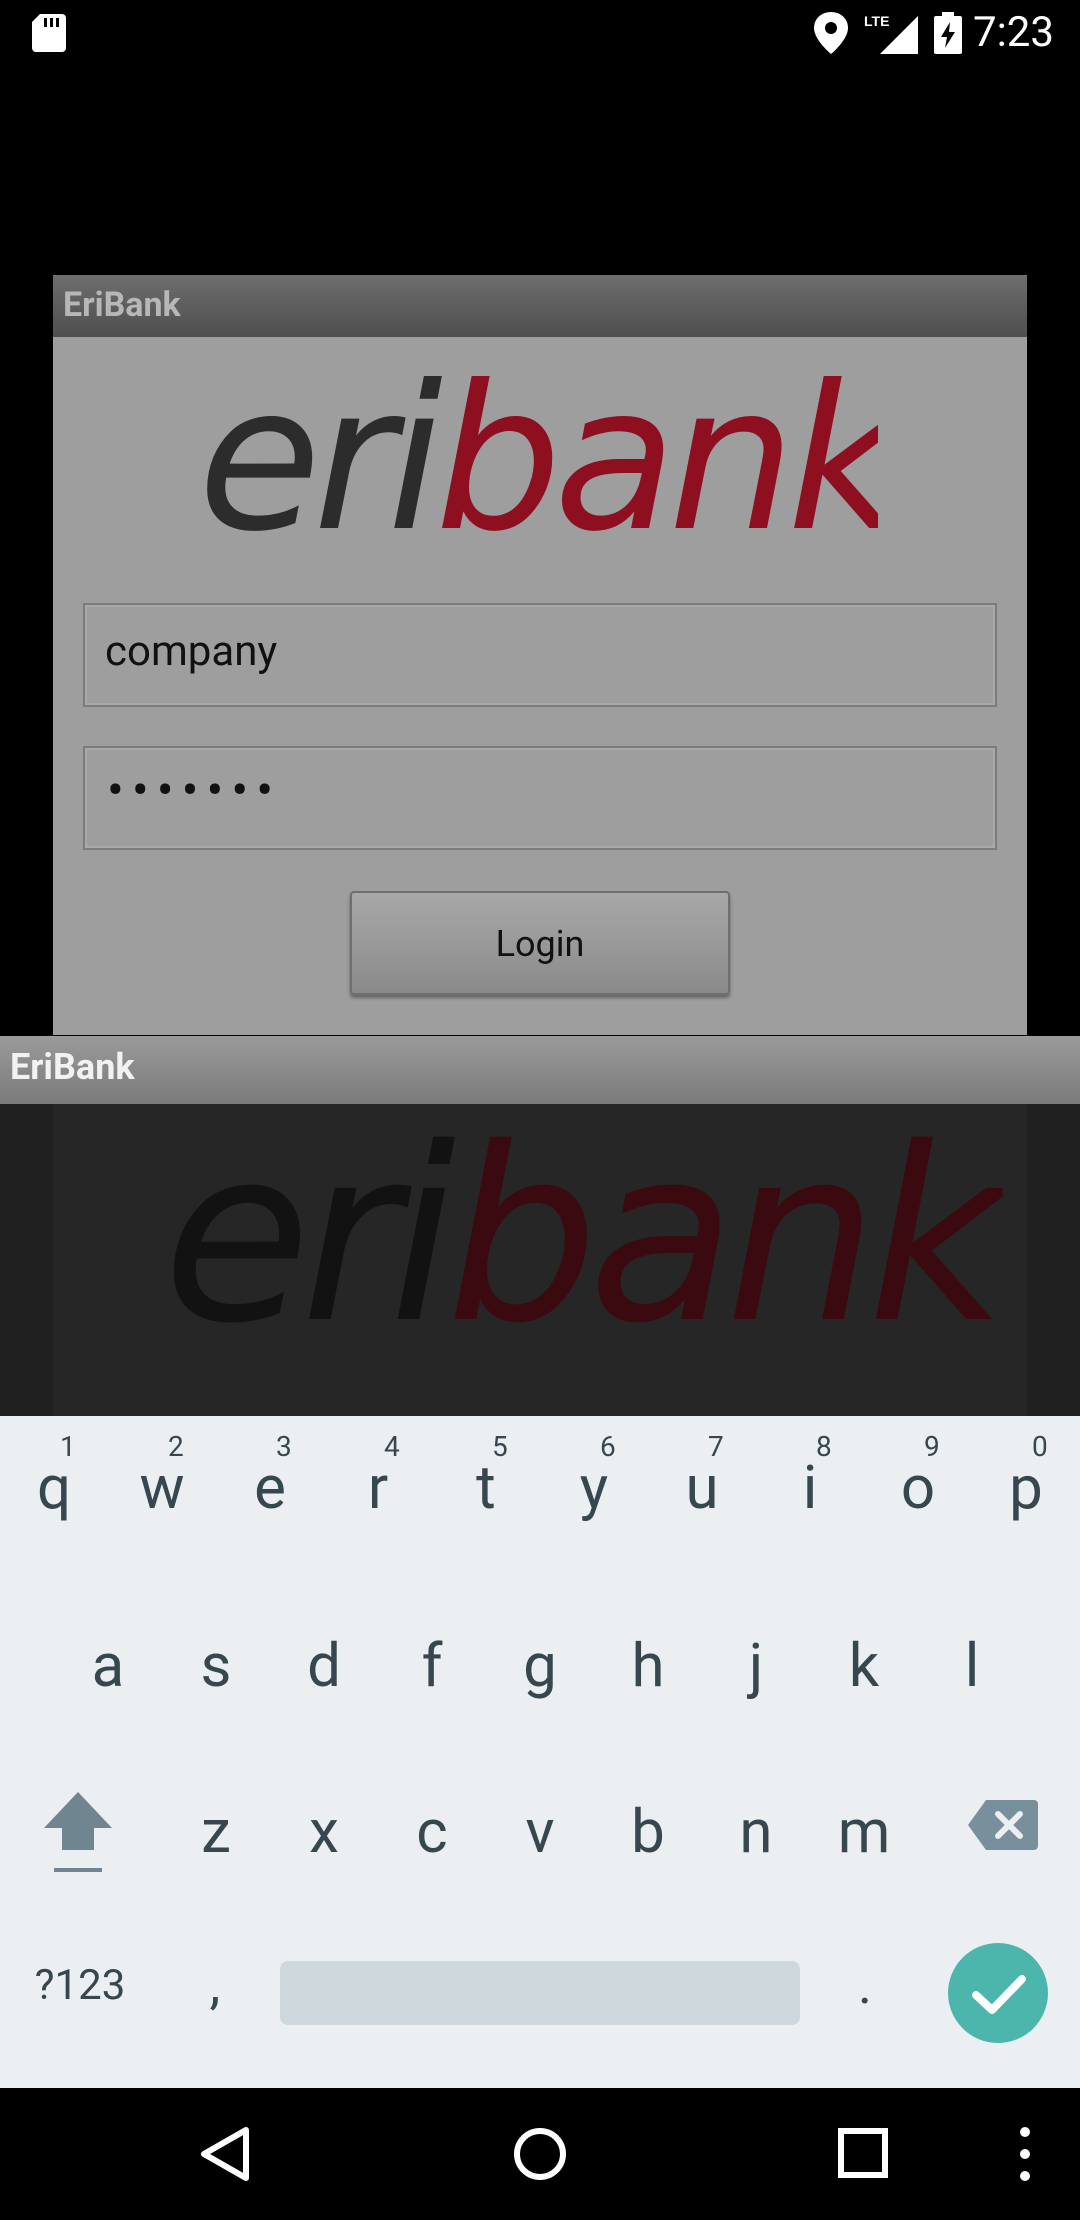 This screenshot has height=2220, width=1080. I want to click on eribank-logo-dim: eribank, so click(583, 1234).